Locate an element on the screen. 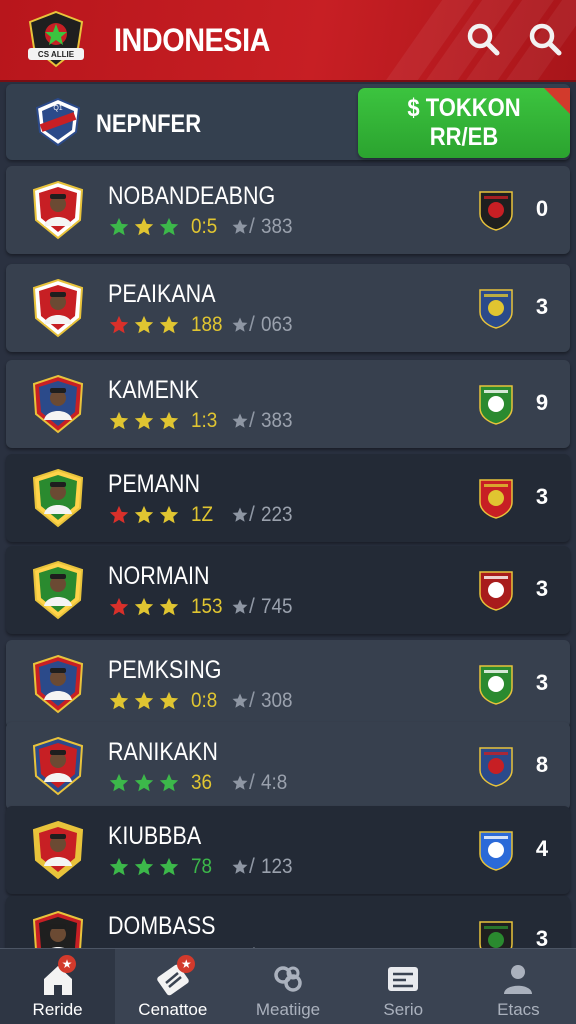 This screenshot has height=1024, width=576. nav-label: Meatiige is located at coordinates (288, 1009).